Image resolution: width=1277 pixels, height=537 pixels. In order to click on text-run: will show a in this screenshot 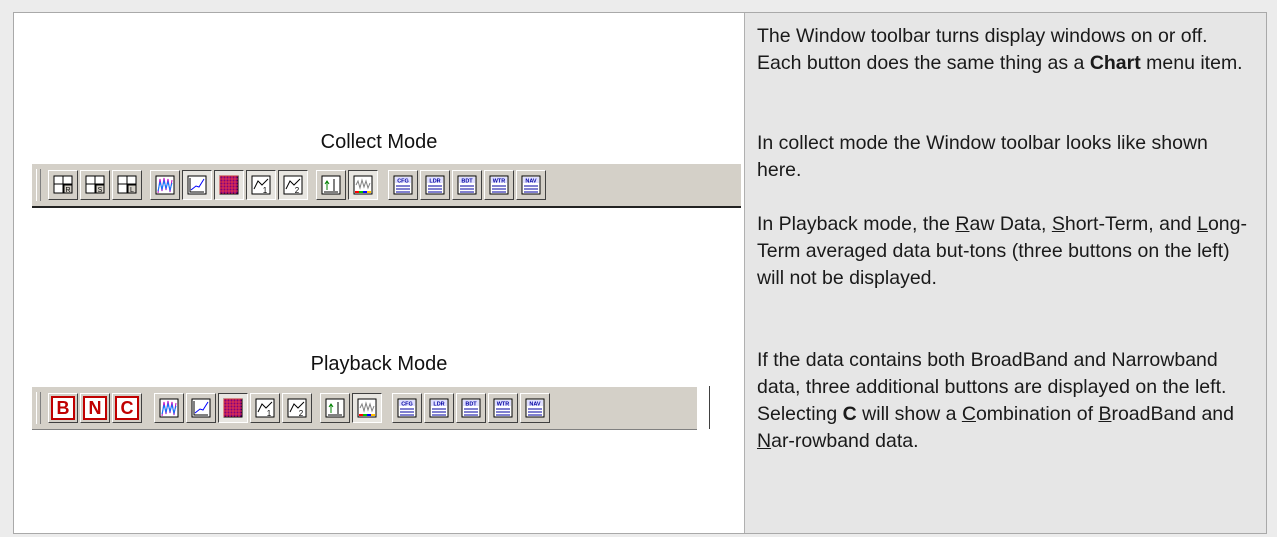, I will do `click(909, 414)`.